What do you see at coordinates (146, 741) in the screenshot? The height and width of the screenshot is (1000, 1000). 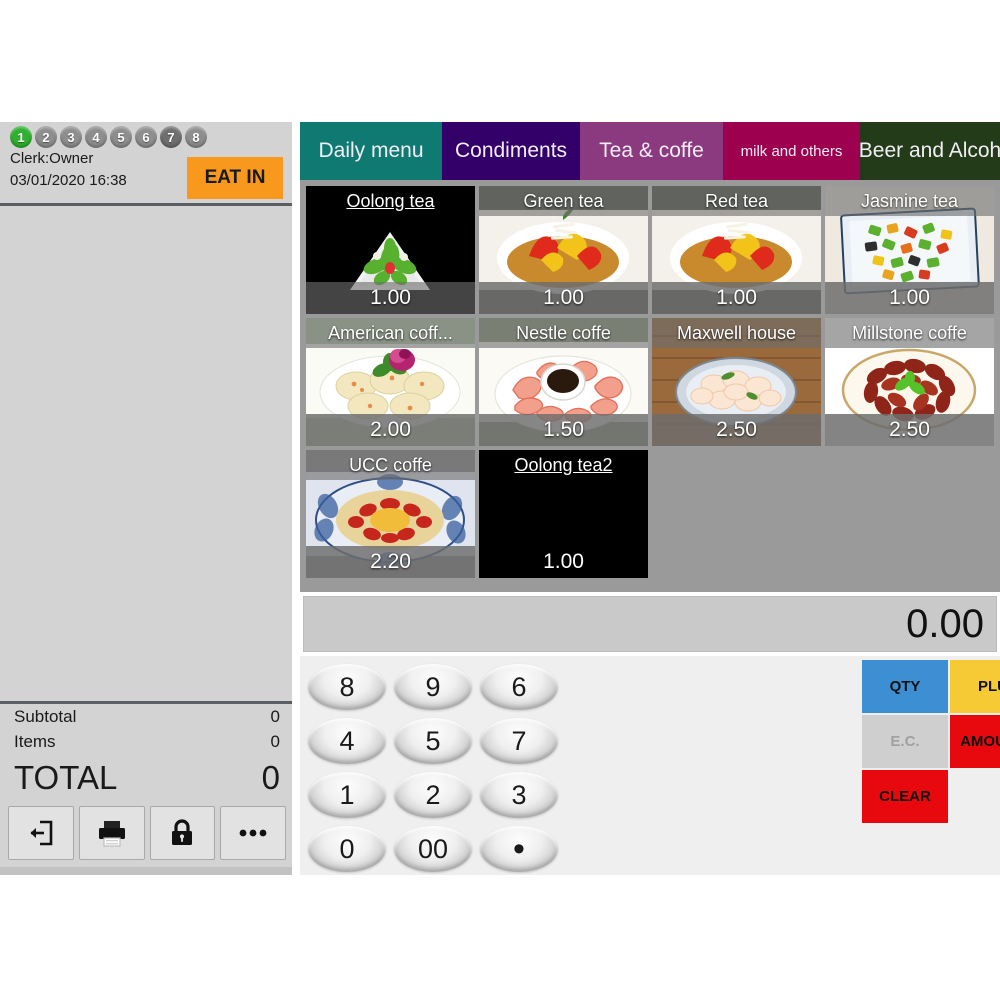 I see `items-row: Items 0` at bounding box center [146, 741].